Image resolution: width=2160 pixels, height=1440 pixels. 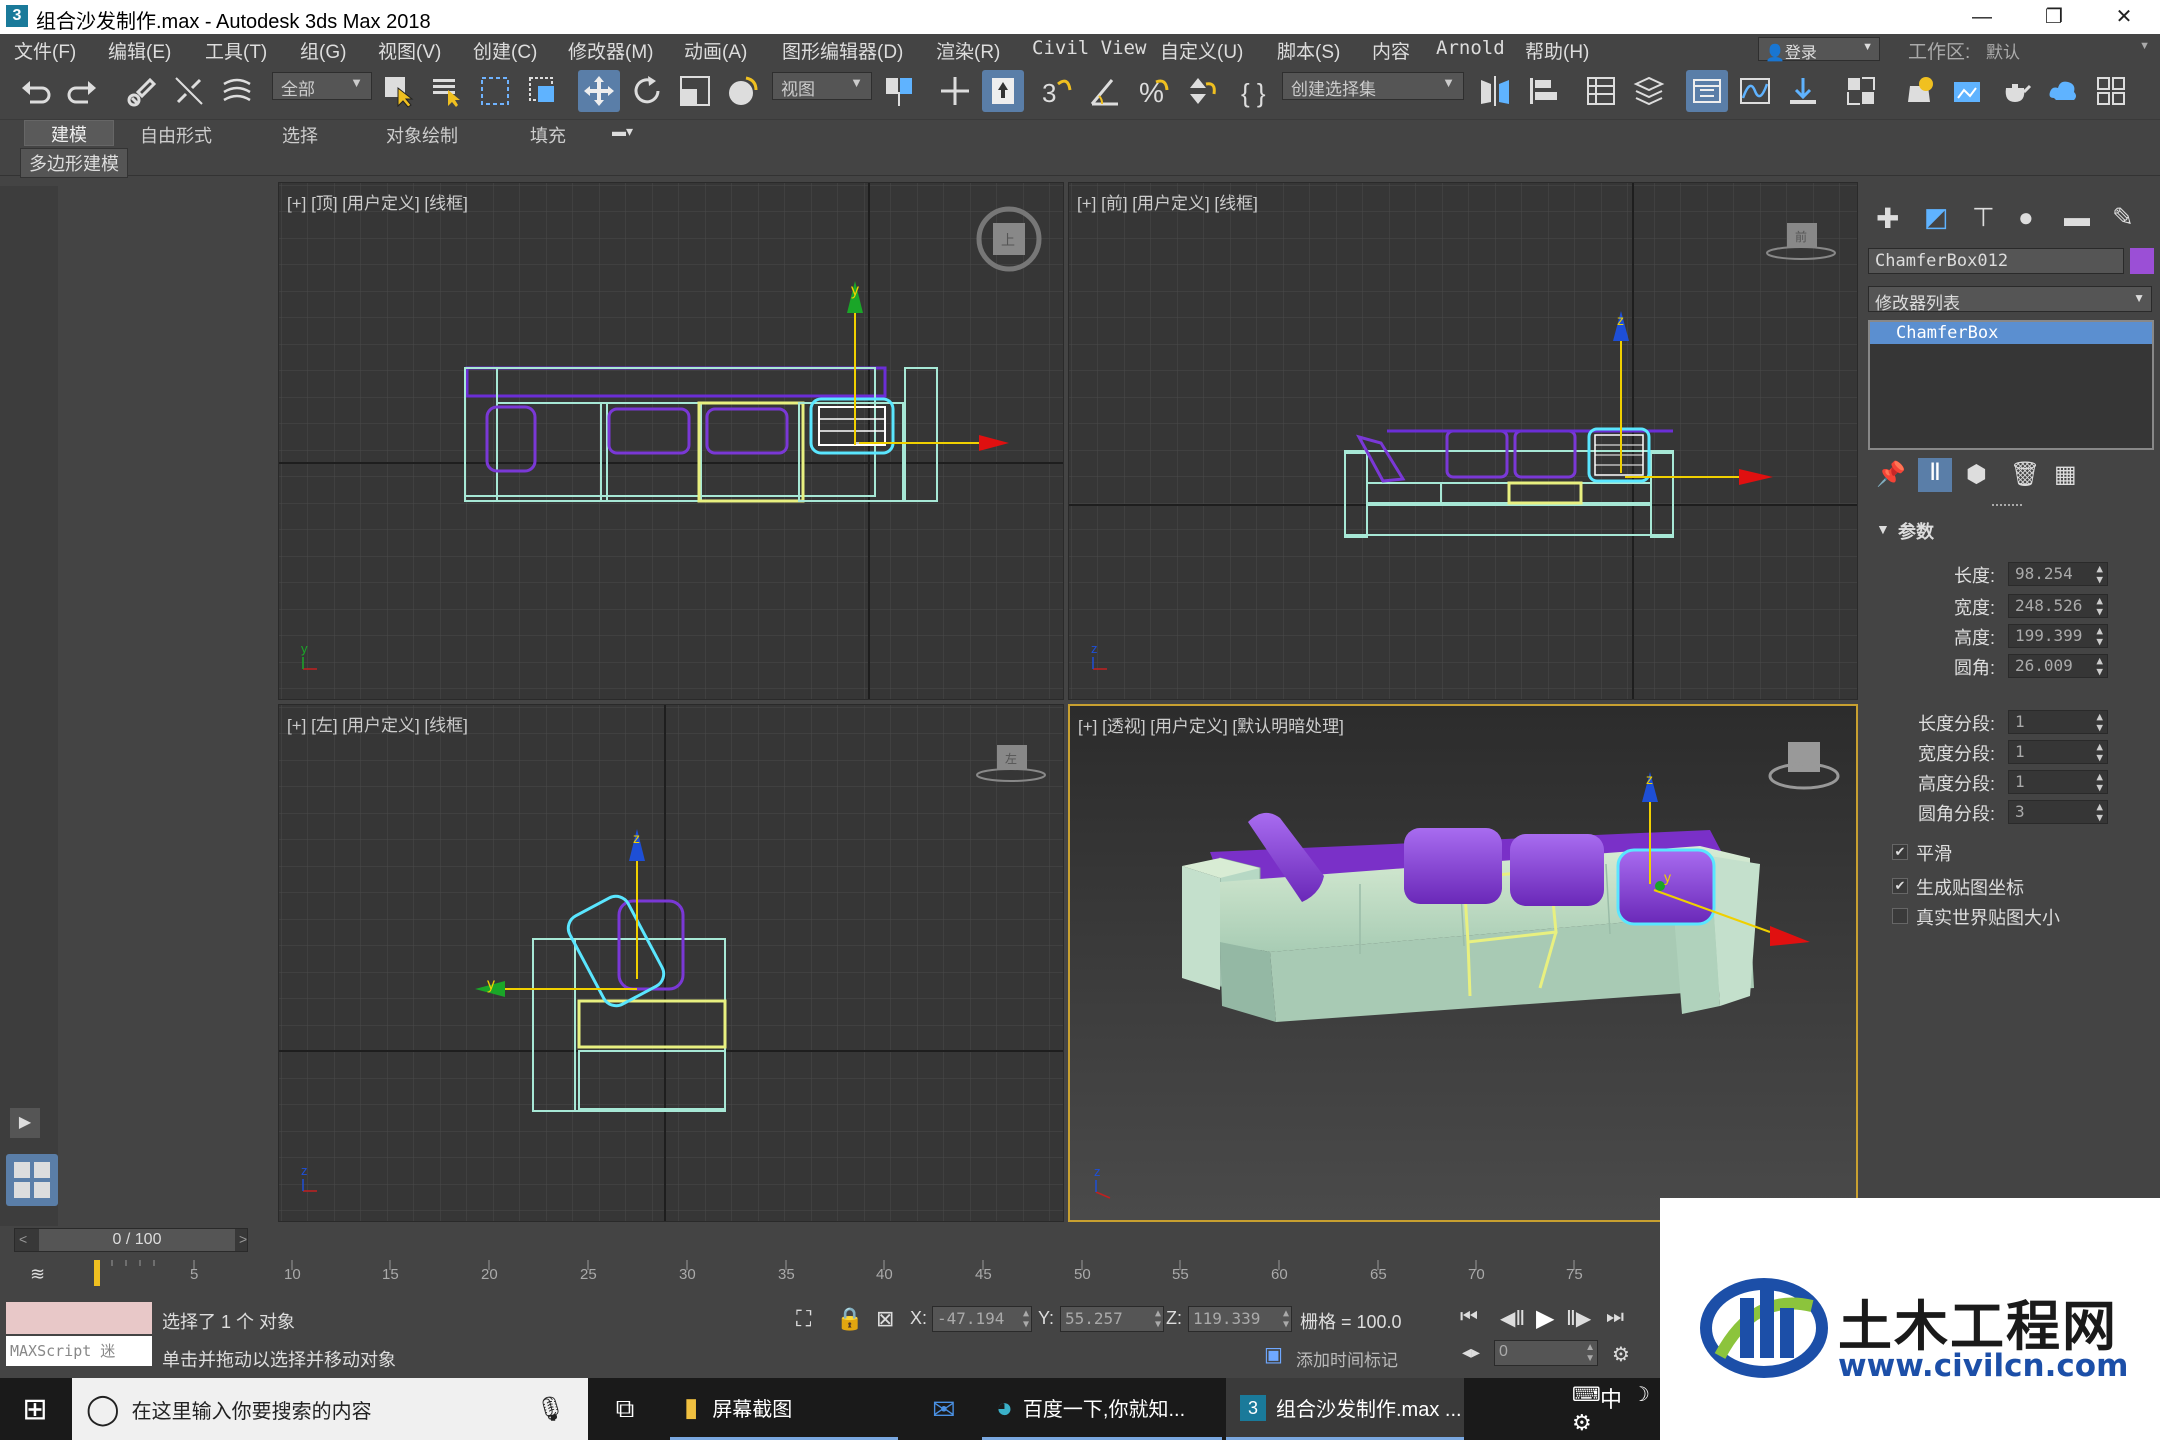 What do you see at coordinates (35, 1409) in the screenshot?
I see `windows-start-icon: ⊞` at bounding box center [35, 1409].